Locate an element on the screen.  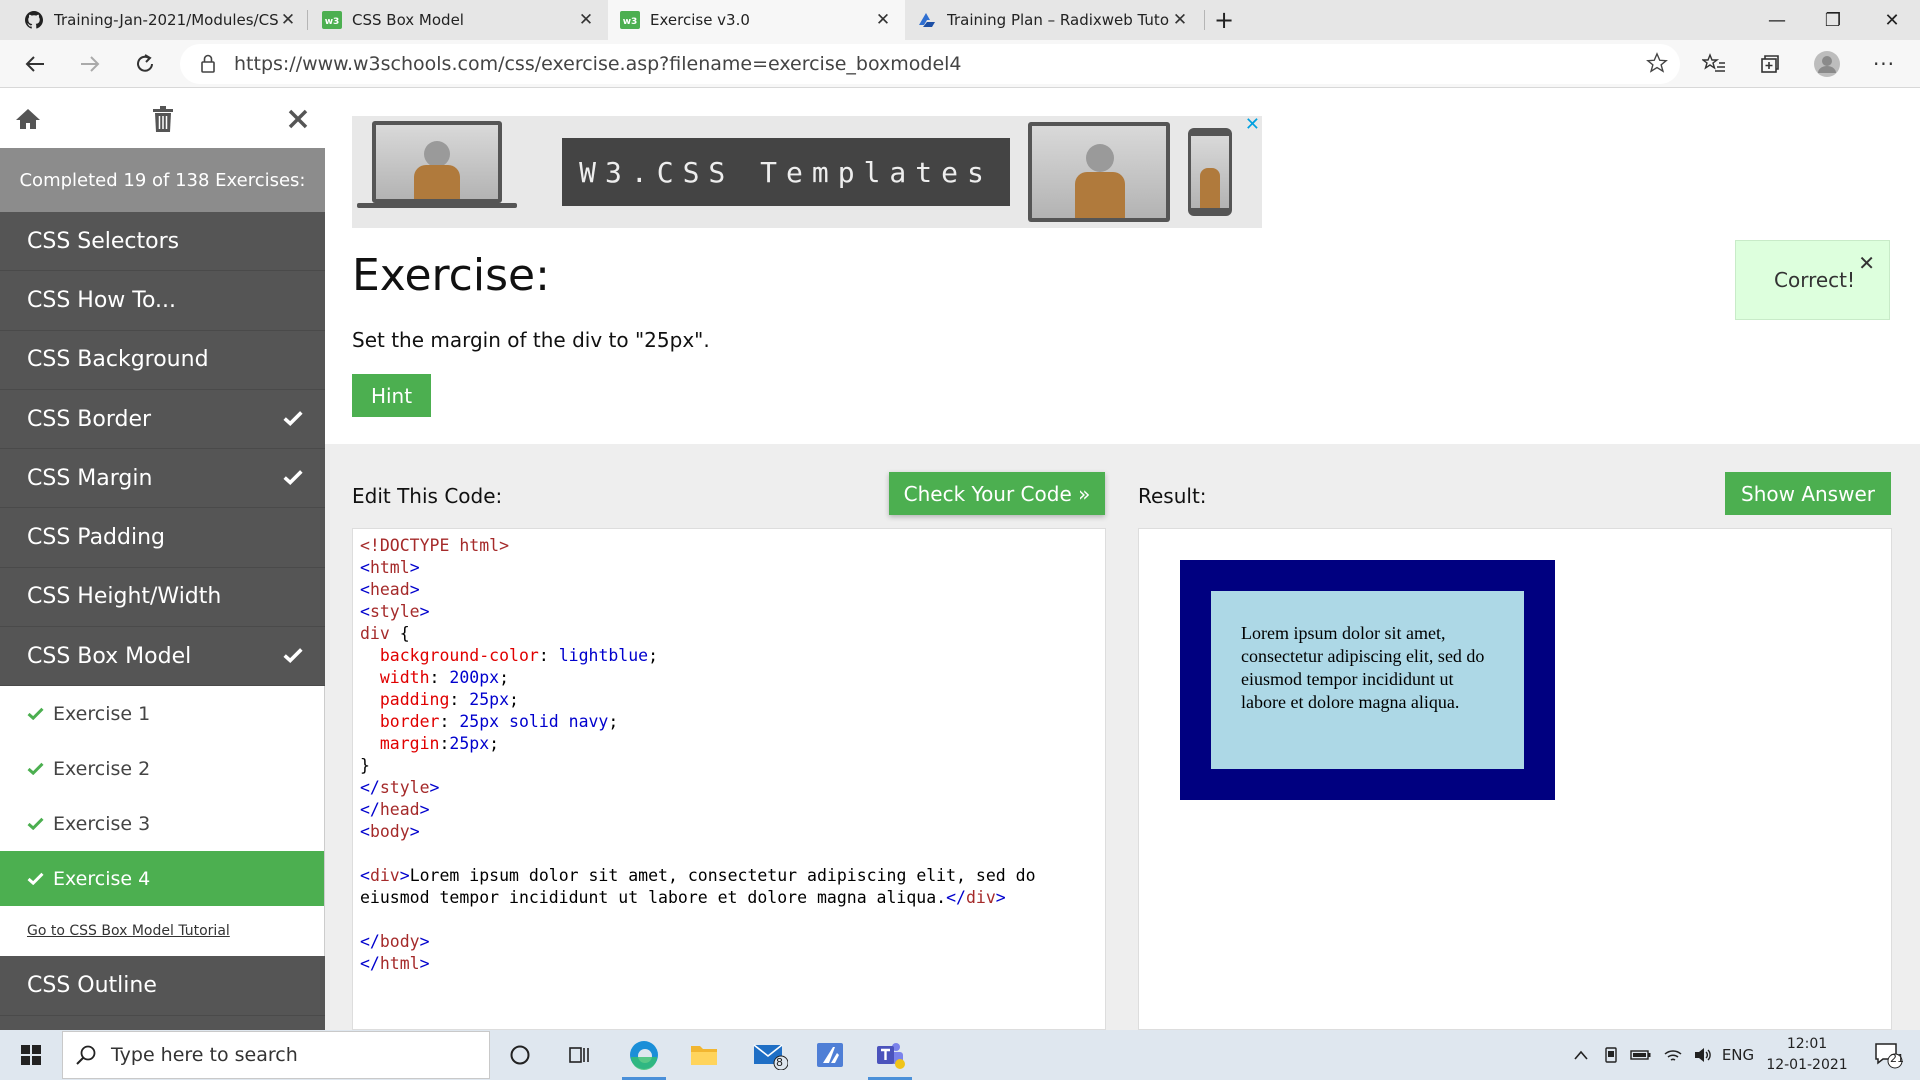
code-line: background-color: lightblue; is located at coordinates (729, 656).